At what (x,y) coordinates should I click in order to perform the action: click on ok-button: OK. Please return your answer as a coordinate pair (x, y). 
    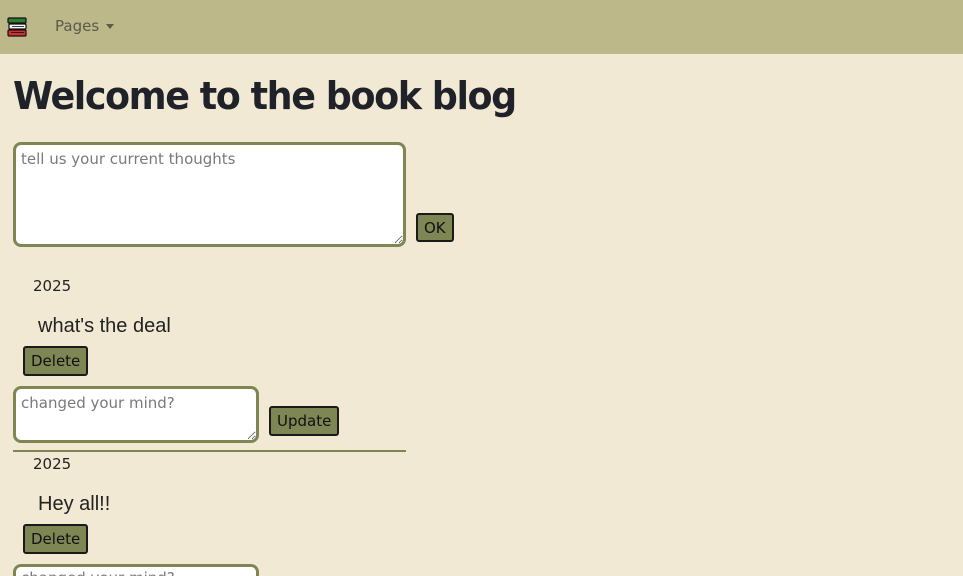
    Looking at the image, I should click on (435, 227).